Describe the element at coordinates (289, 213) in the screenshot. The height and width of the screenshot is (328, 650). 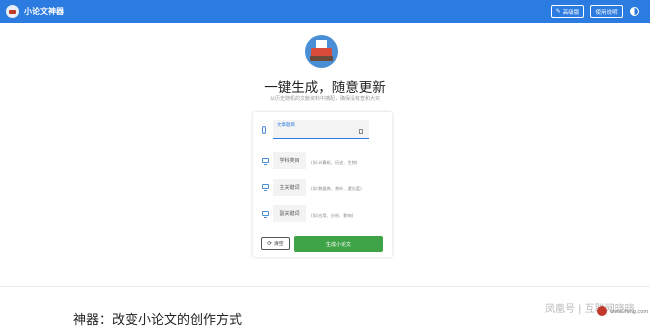
I see `sub-keyword-field: 副关键词` at that location.